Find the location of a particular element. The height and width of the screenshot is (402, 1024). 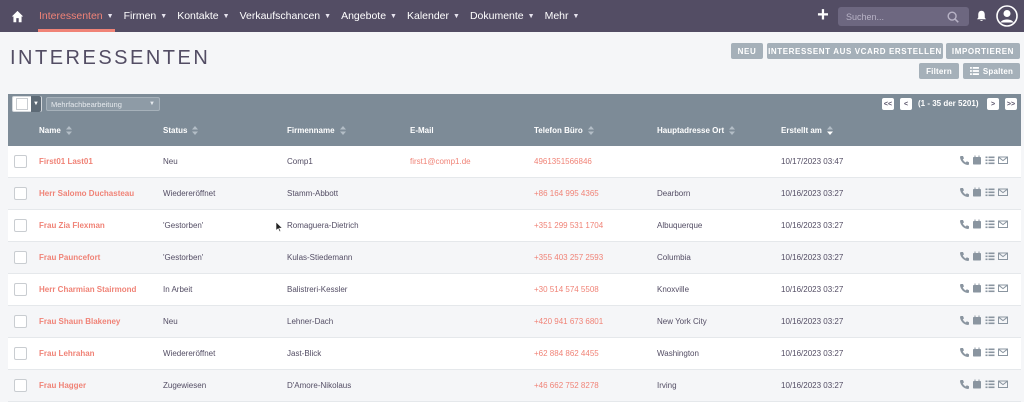

phone-link: +86 164 995 4365 is located at coordinates (566, 193).